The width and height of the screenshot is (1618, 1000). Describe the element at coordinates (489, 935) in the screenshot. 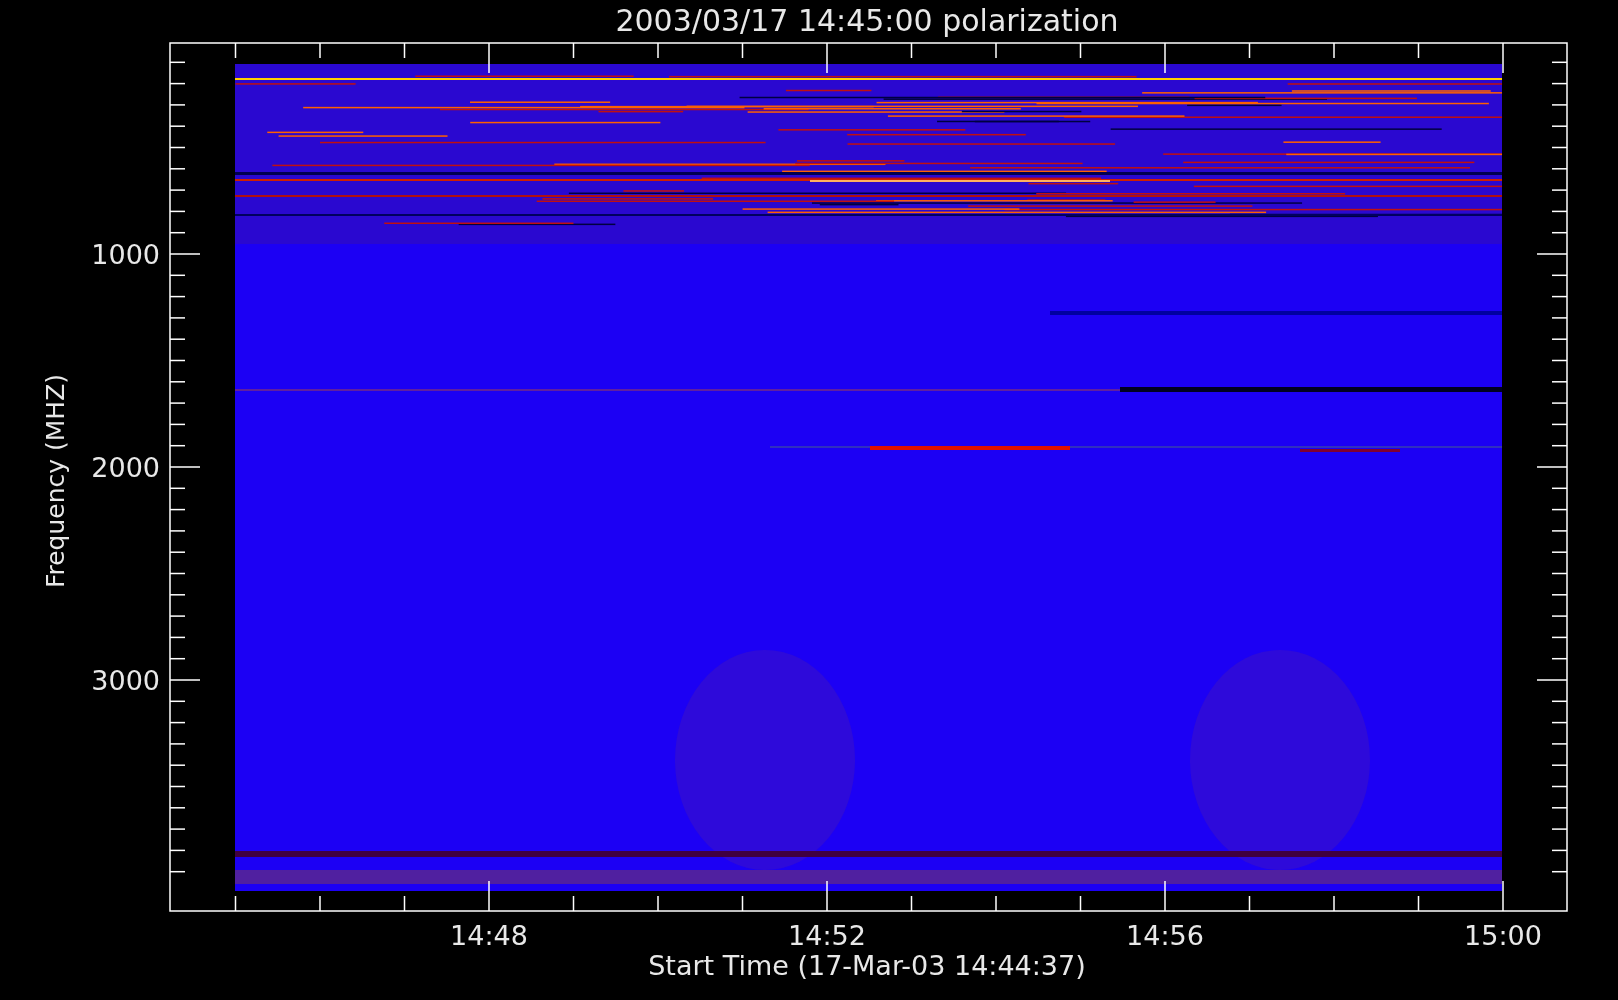

I see `x-tick-label: 14:48` at that location.